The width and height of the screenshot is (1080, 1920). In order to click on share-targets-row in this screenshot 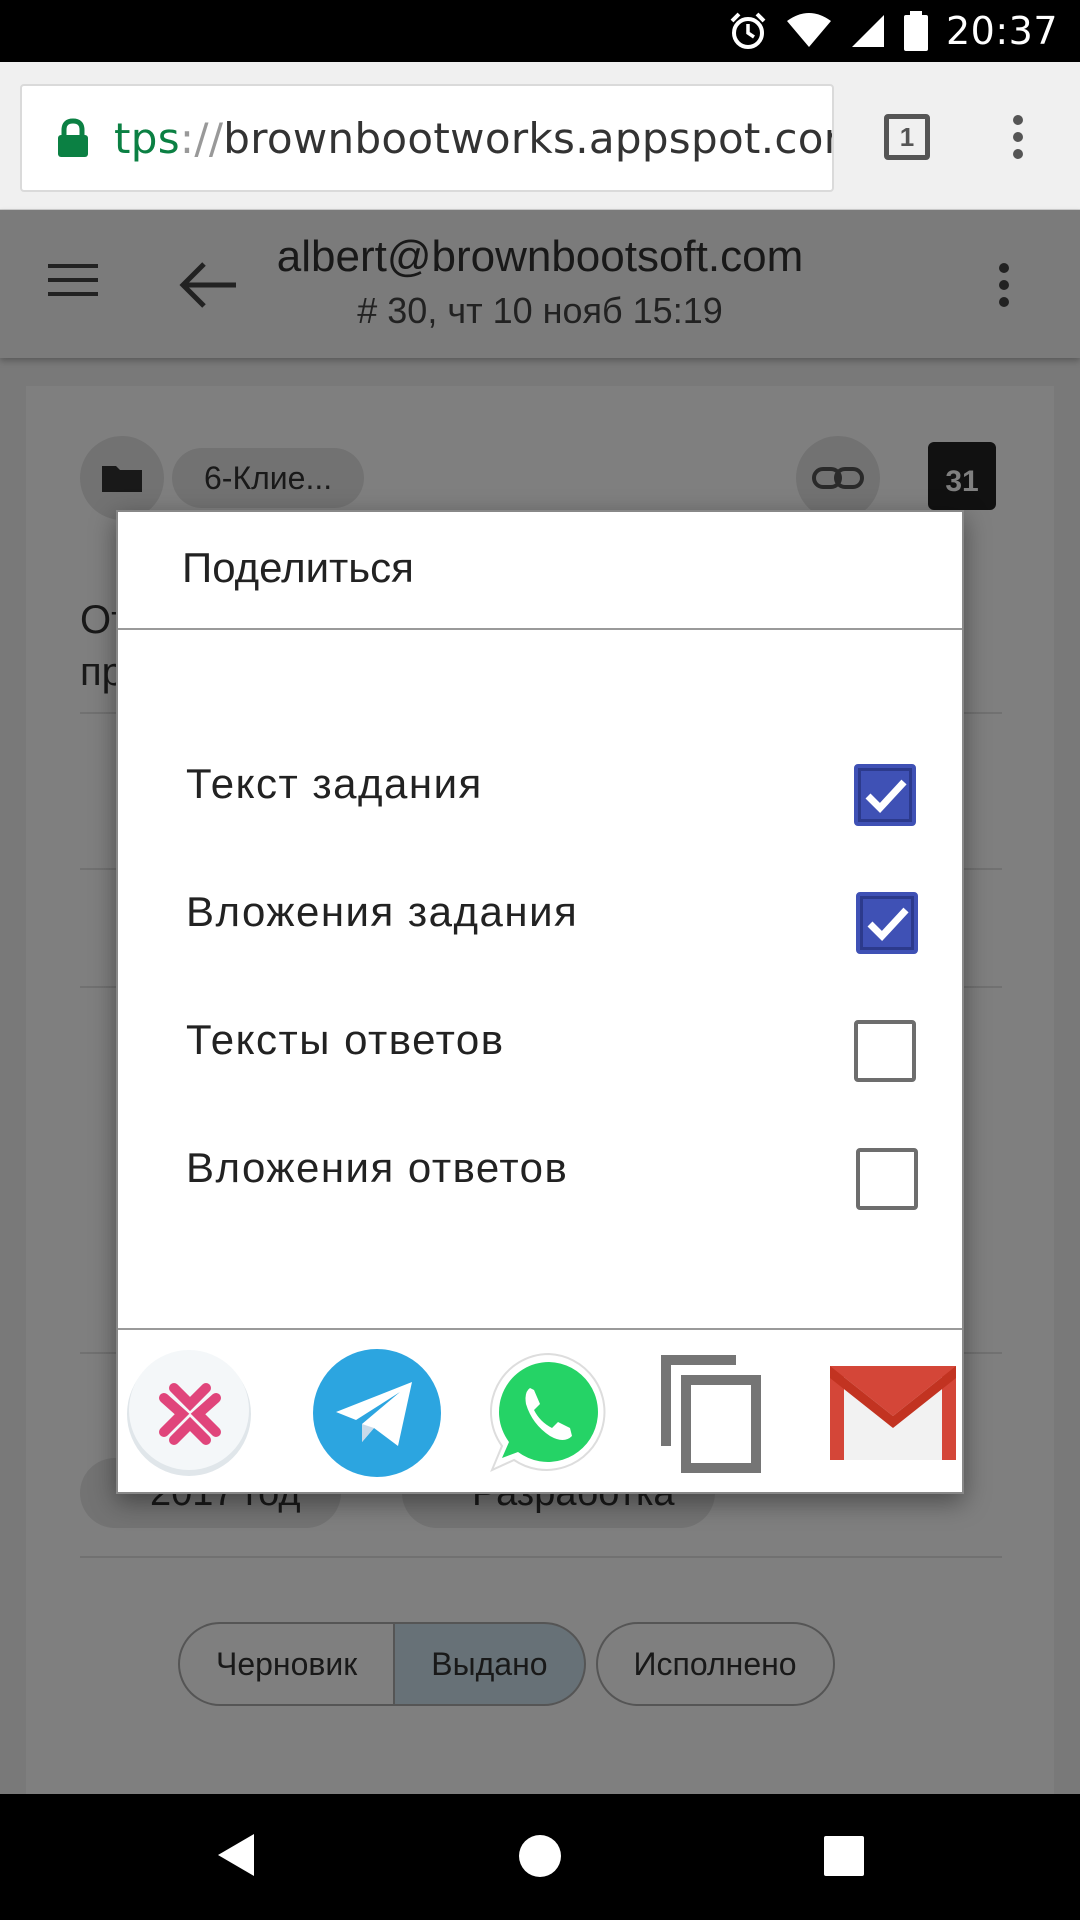, I will do `click(540, 1412)`.